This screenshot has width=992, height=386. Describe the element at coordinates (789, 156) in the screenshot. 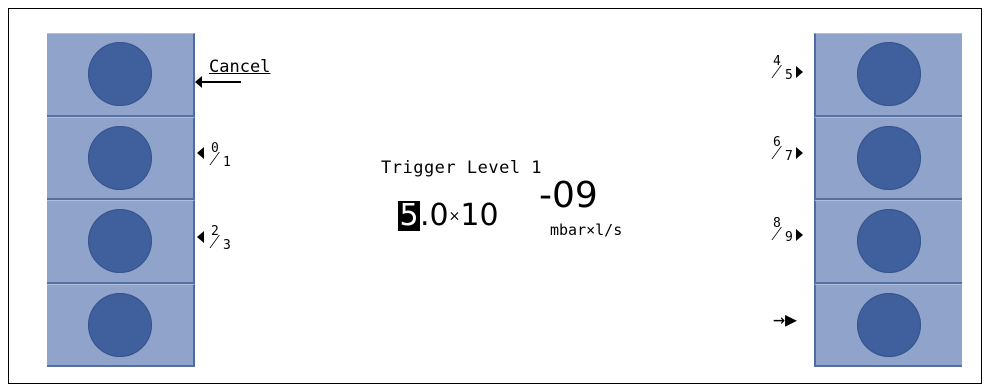

I see `fraction-denominator: 7` at that location.